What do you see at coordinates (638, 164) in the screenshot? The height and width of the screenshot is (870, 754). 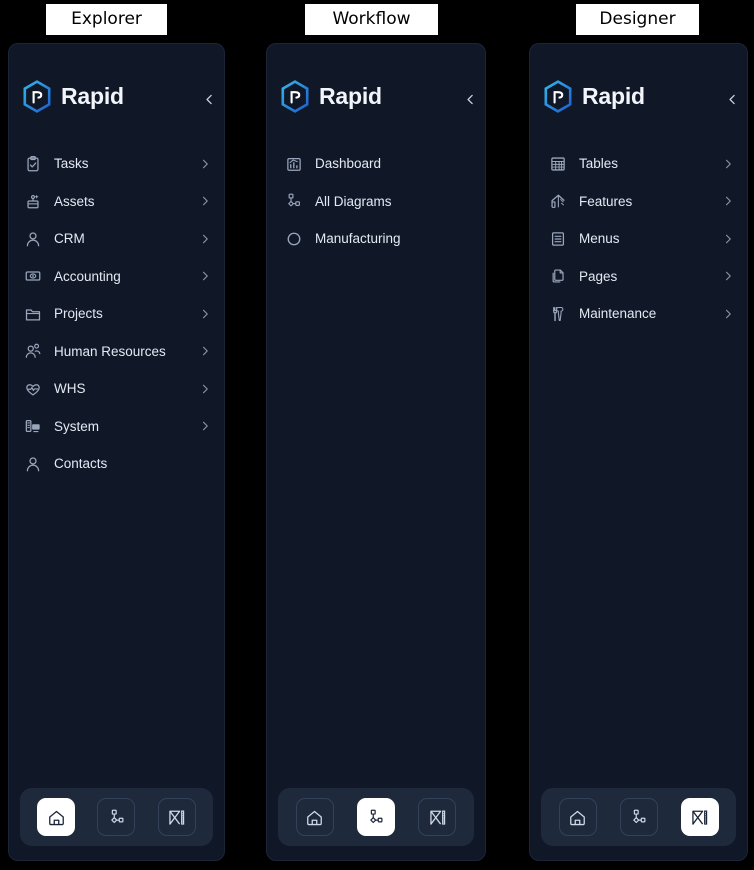 I see `nav-item-tables: Tables` at bounding box center [638, 164].